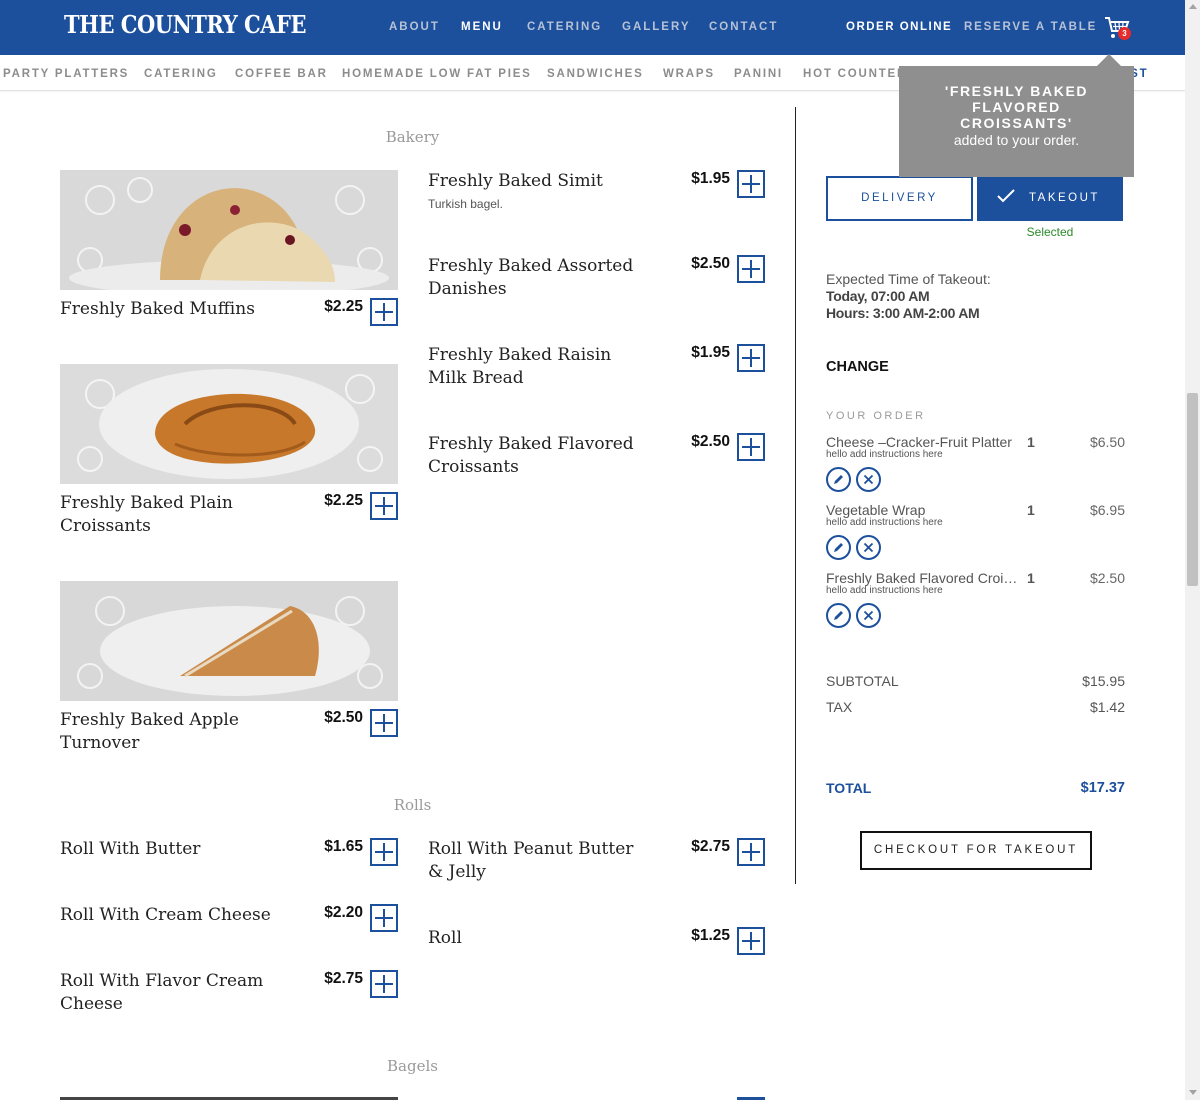 The width and height of the screenshot is (1200, 1100). I want to click on nav-contact: CONTACT, so click(743, 27).